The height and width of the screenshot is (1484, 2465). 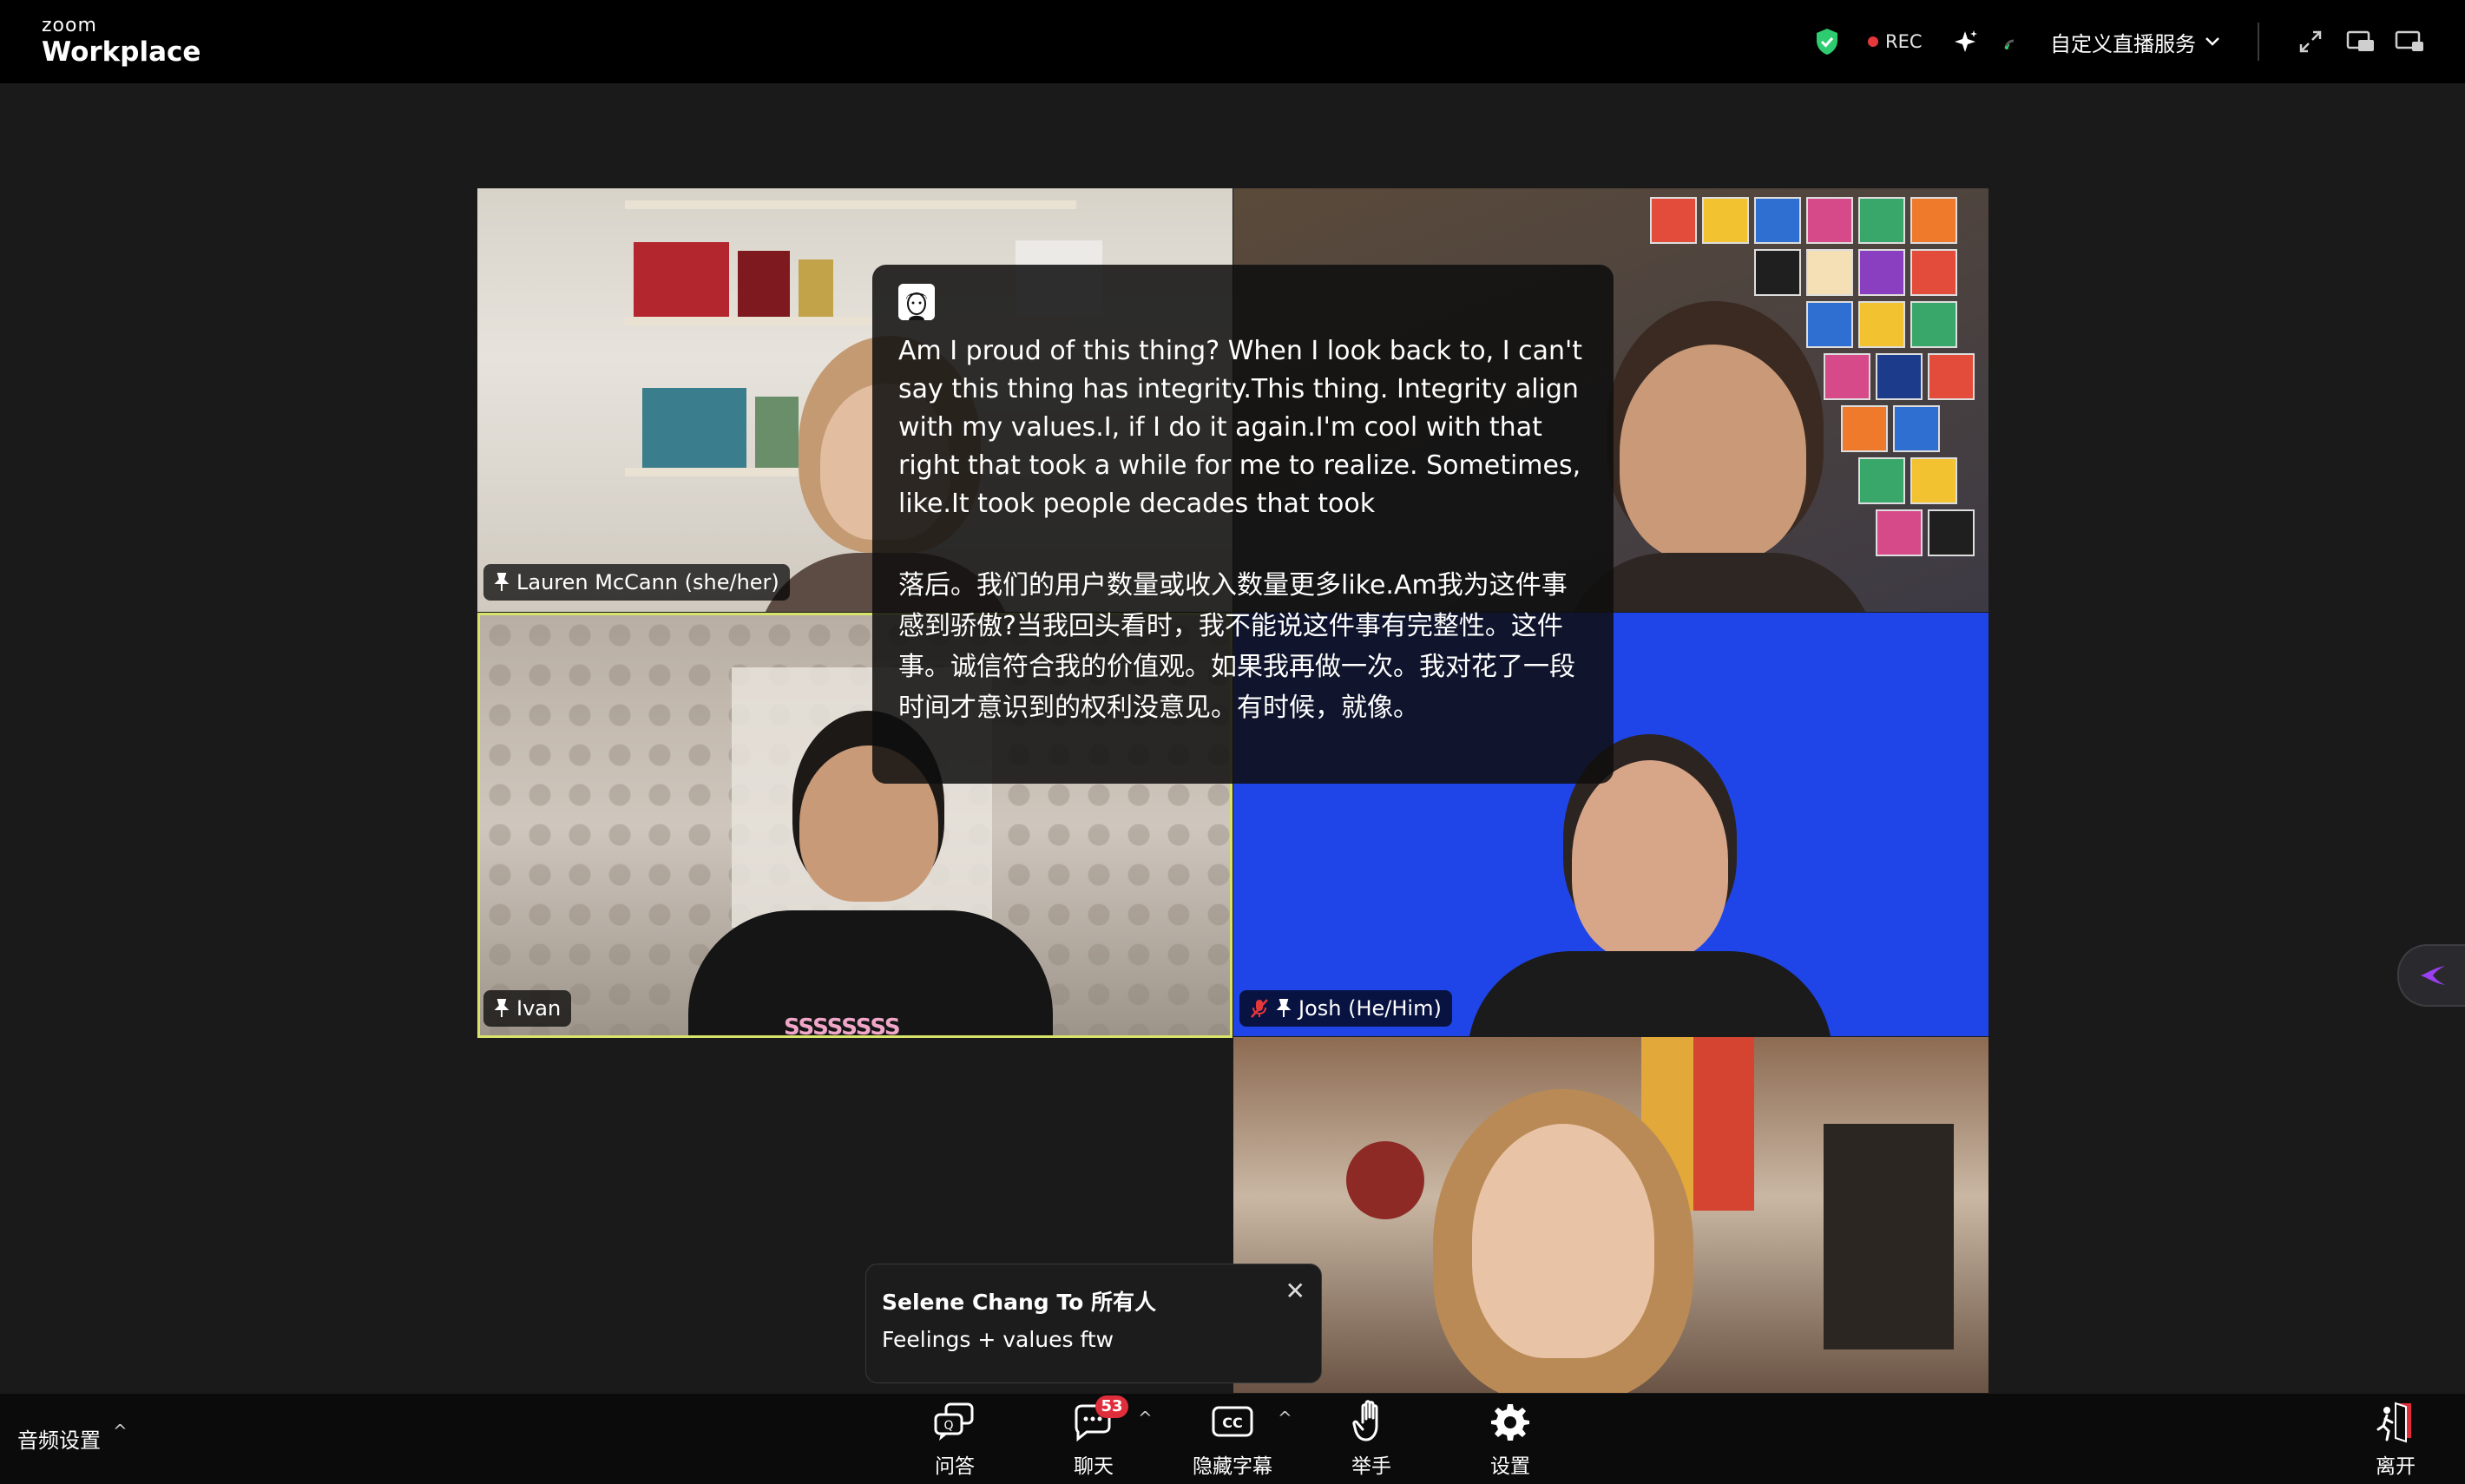 What do you see at coordinates (2410, 41) in the screenshot?
I see `view-layout-icon` at bounding box center [2410, 41].